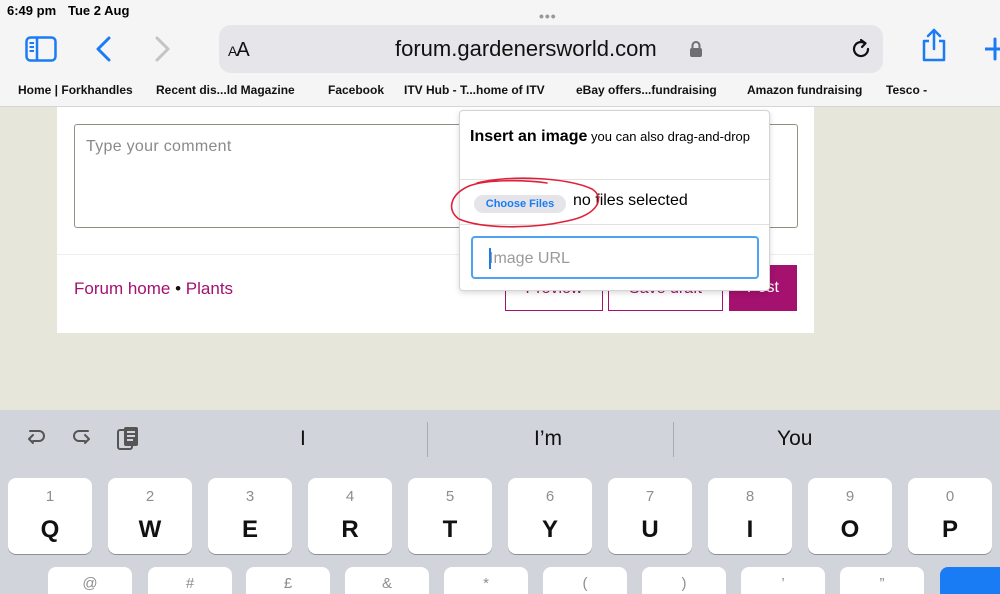  What do you see at coordinates (550, 516) in the screenshot?
I see `key-y: 6Y` at bounding box center [550, 516].